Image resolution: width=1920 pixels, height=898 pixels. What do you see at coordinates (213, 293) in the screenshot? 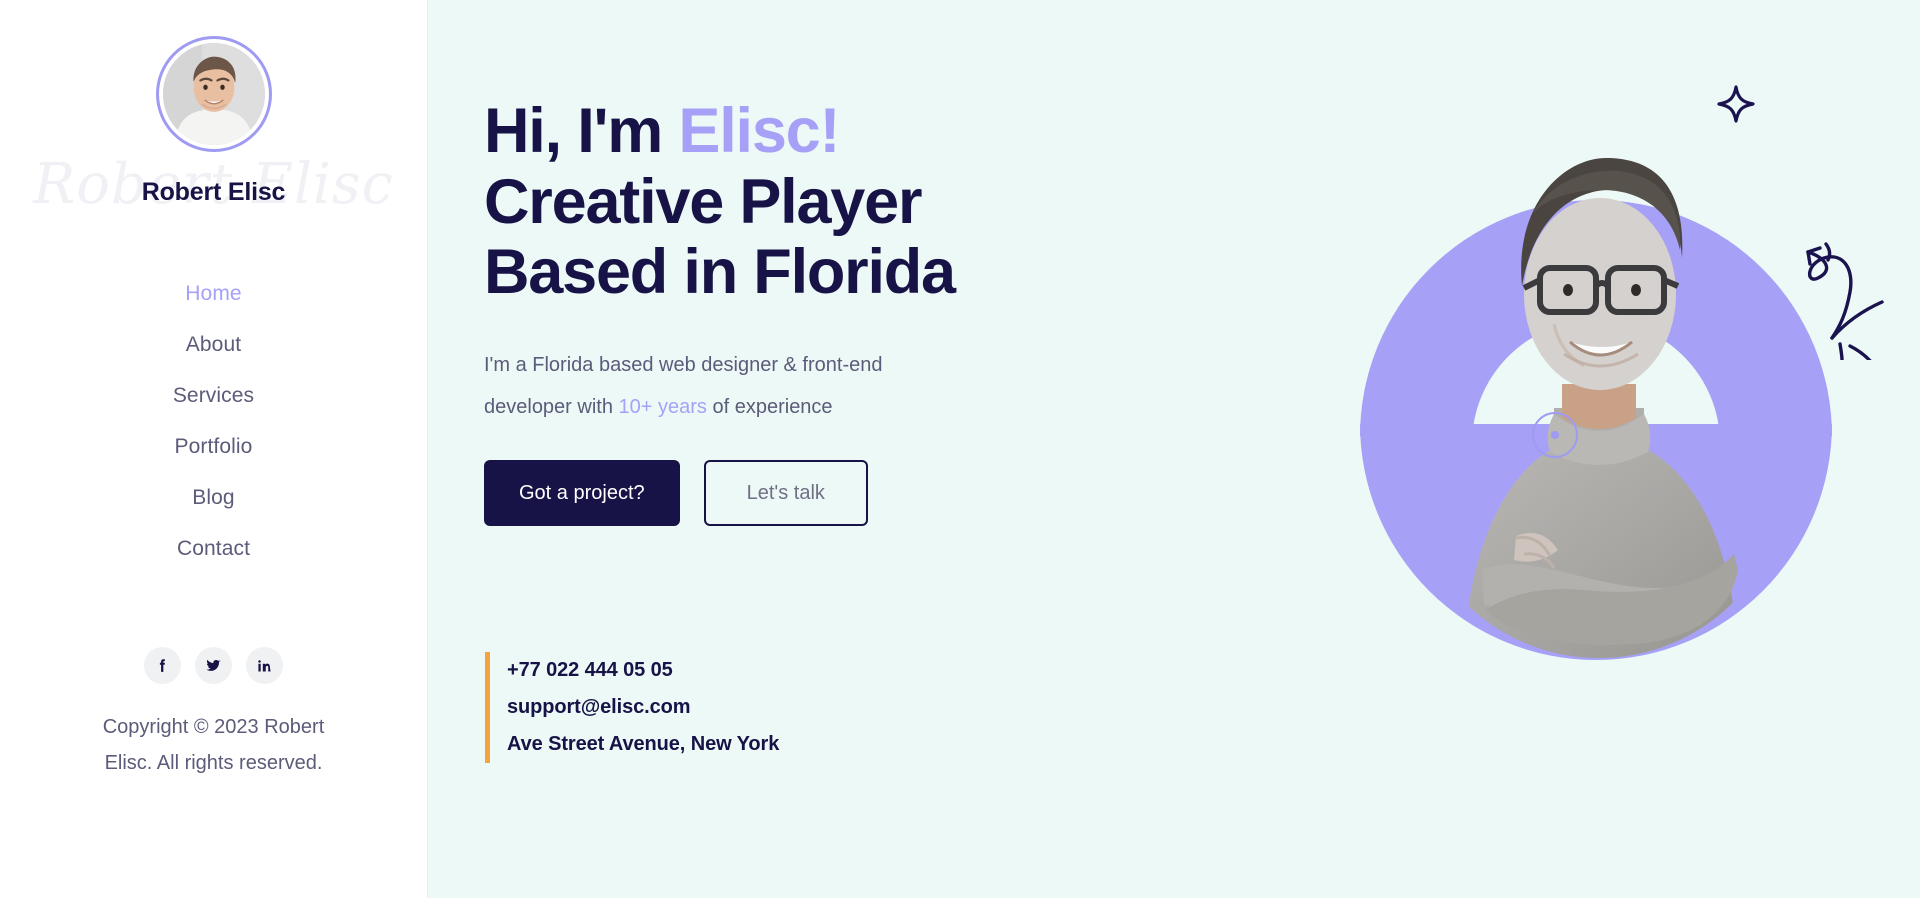
I see `sidebar-item-home: Home` at bounding box center [213, 293].